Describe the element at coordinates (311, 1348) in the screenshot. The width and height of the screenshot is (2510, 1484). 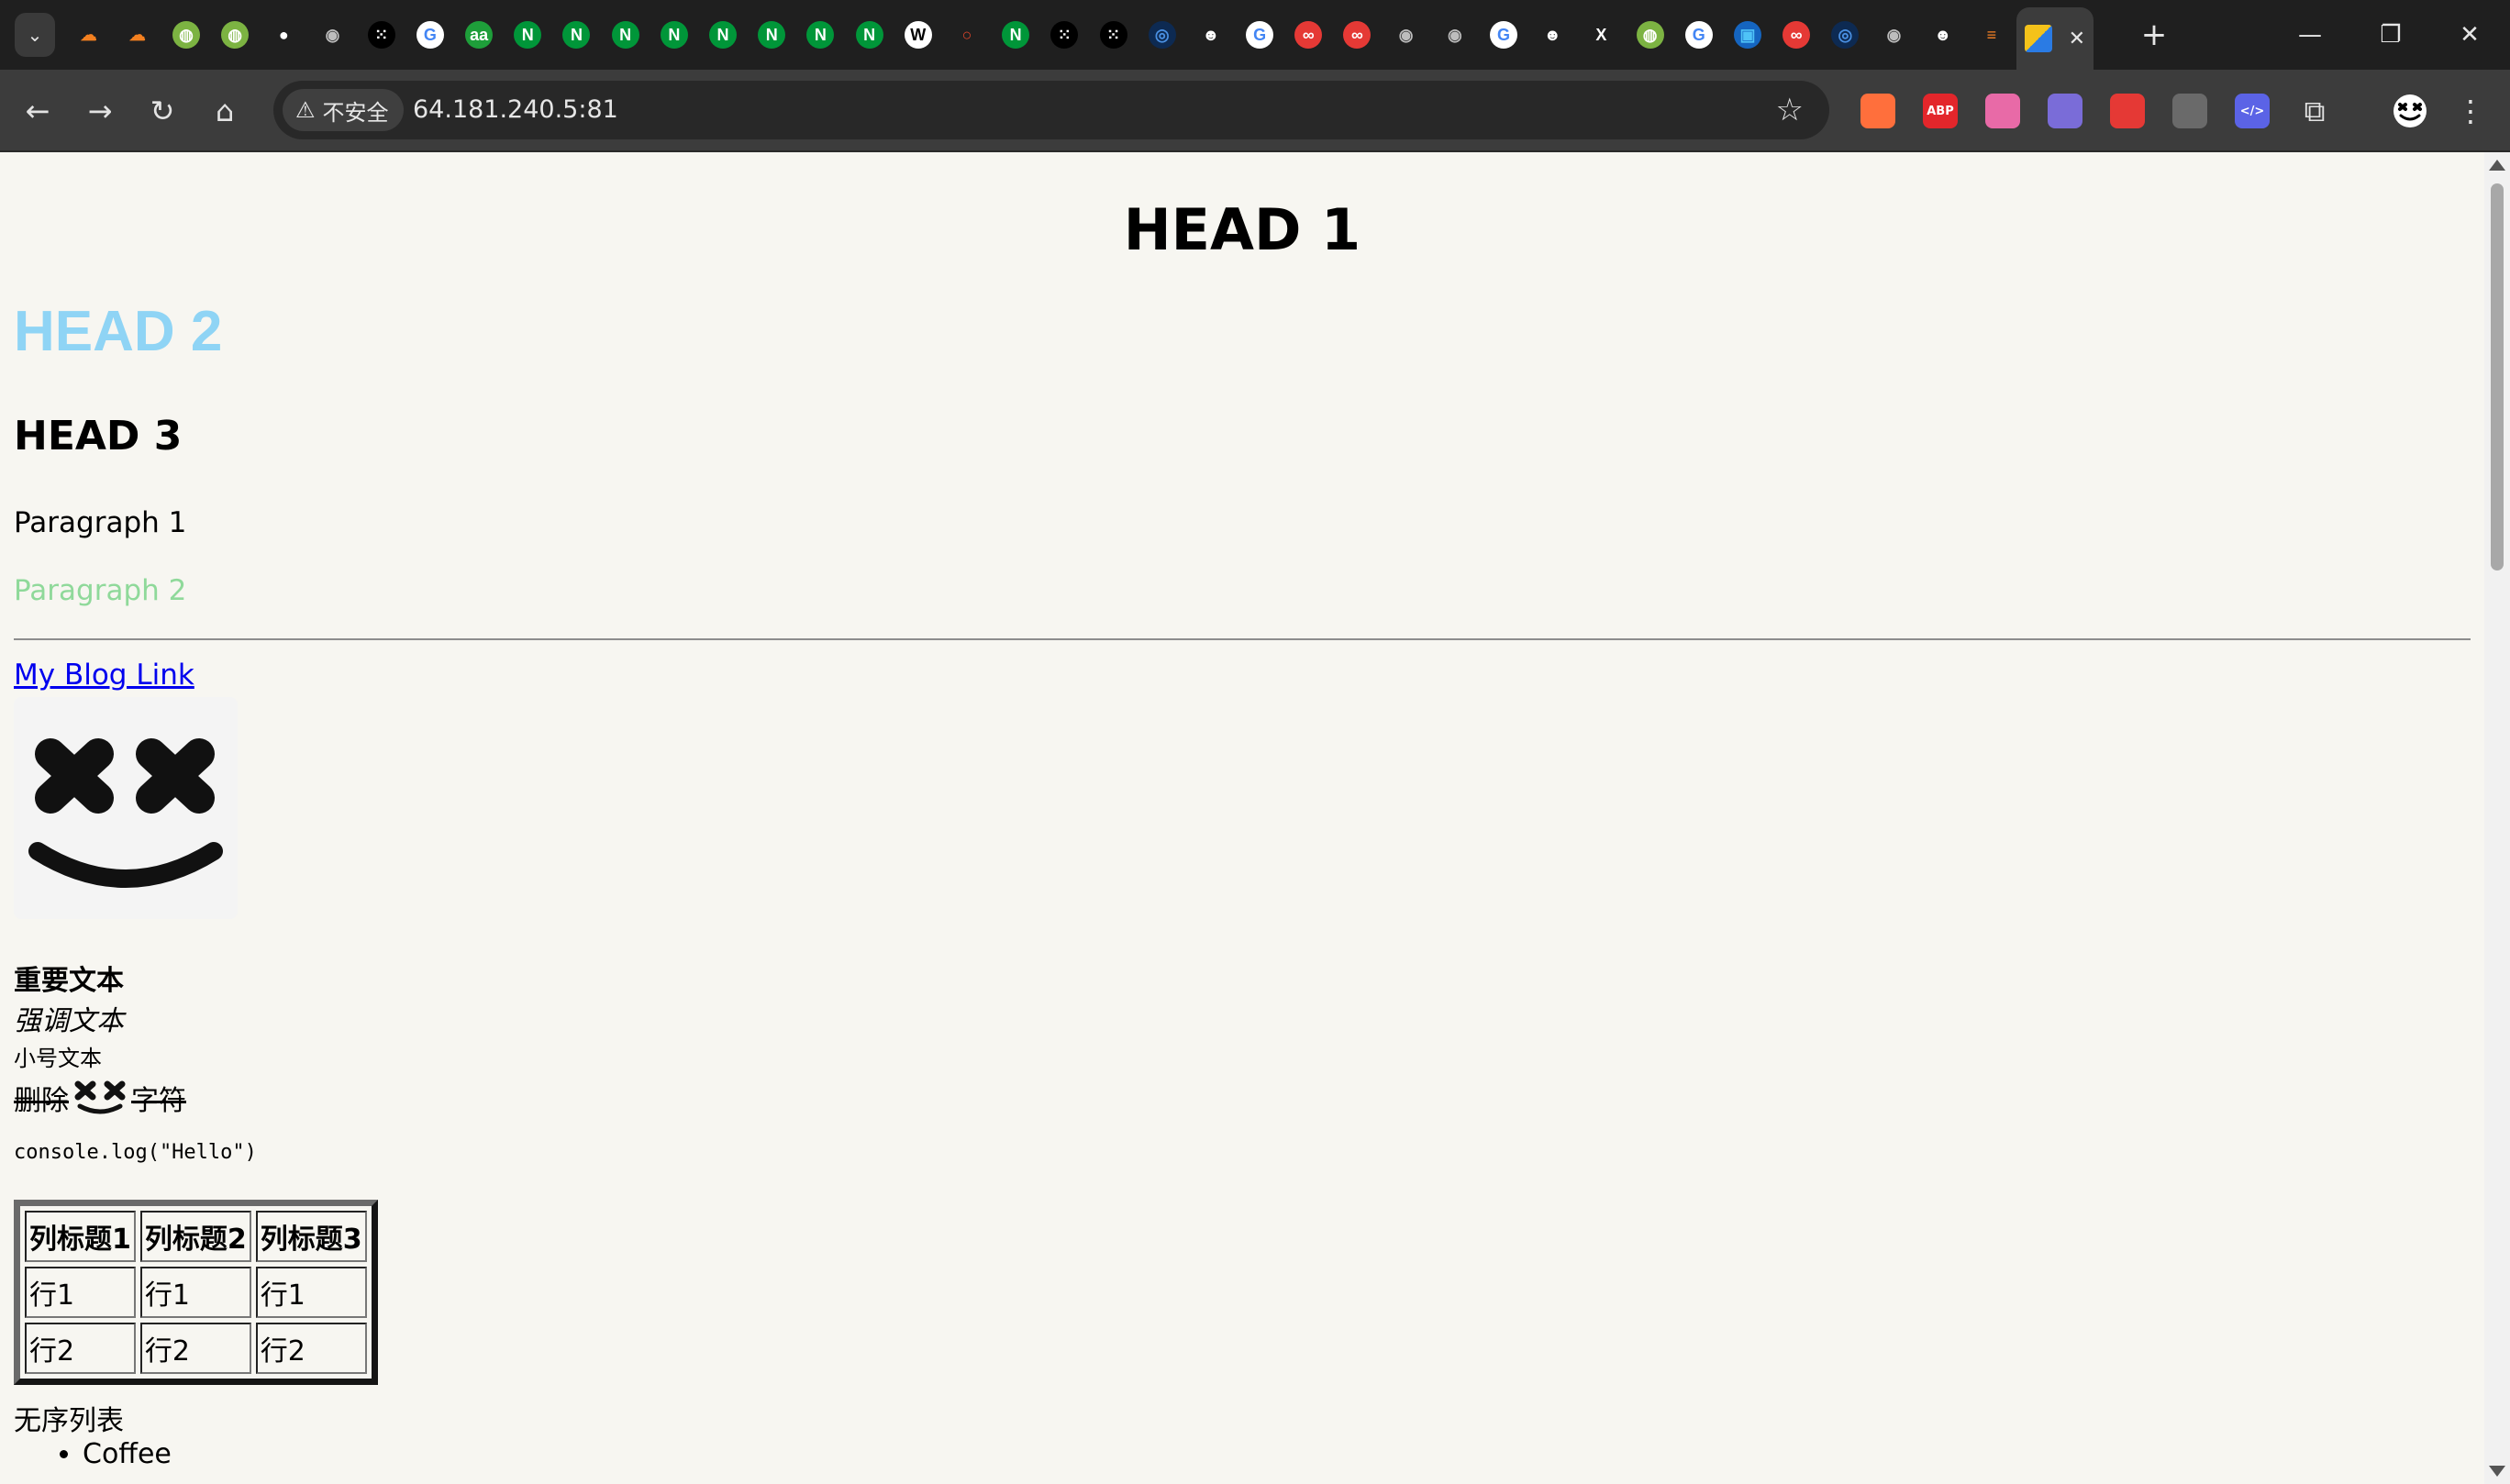
I see `table-cell: 行2` at that location.